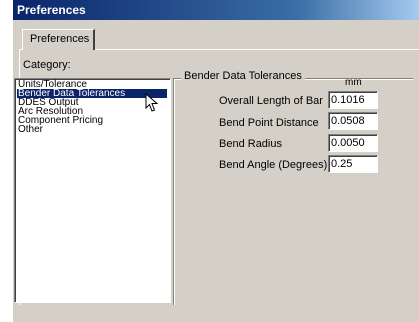 The width and height of the screenshot is (419, 322). What do you see at coordinates (58, 39) in the screenshot?
I see `tab-preferences: Preferences` at bounding box center [58, 39].